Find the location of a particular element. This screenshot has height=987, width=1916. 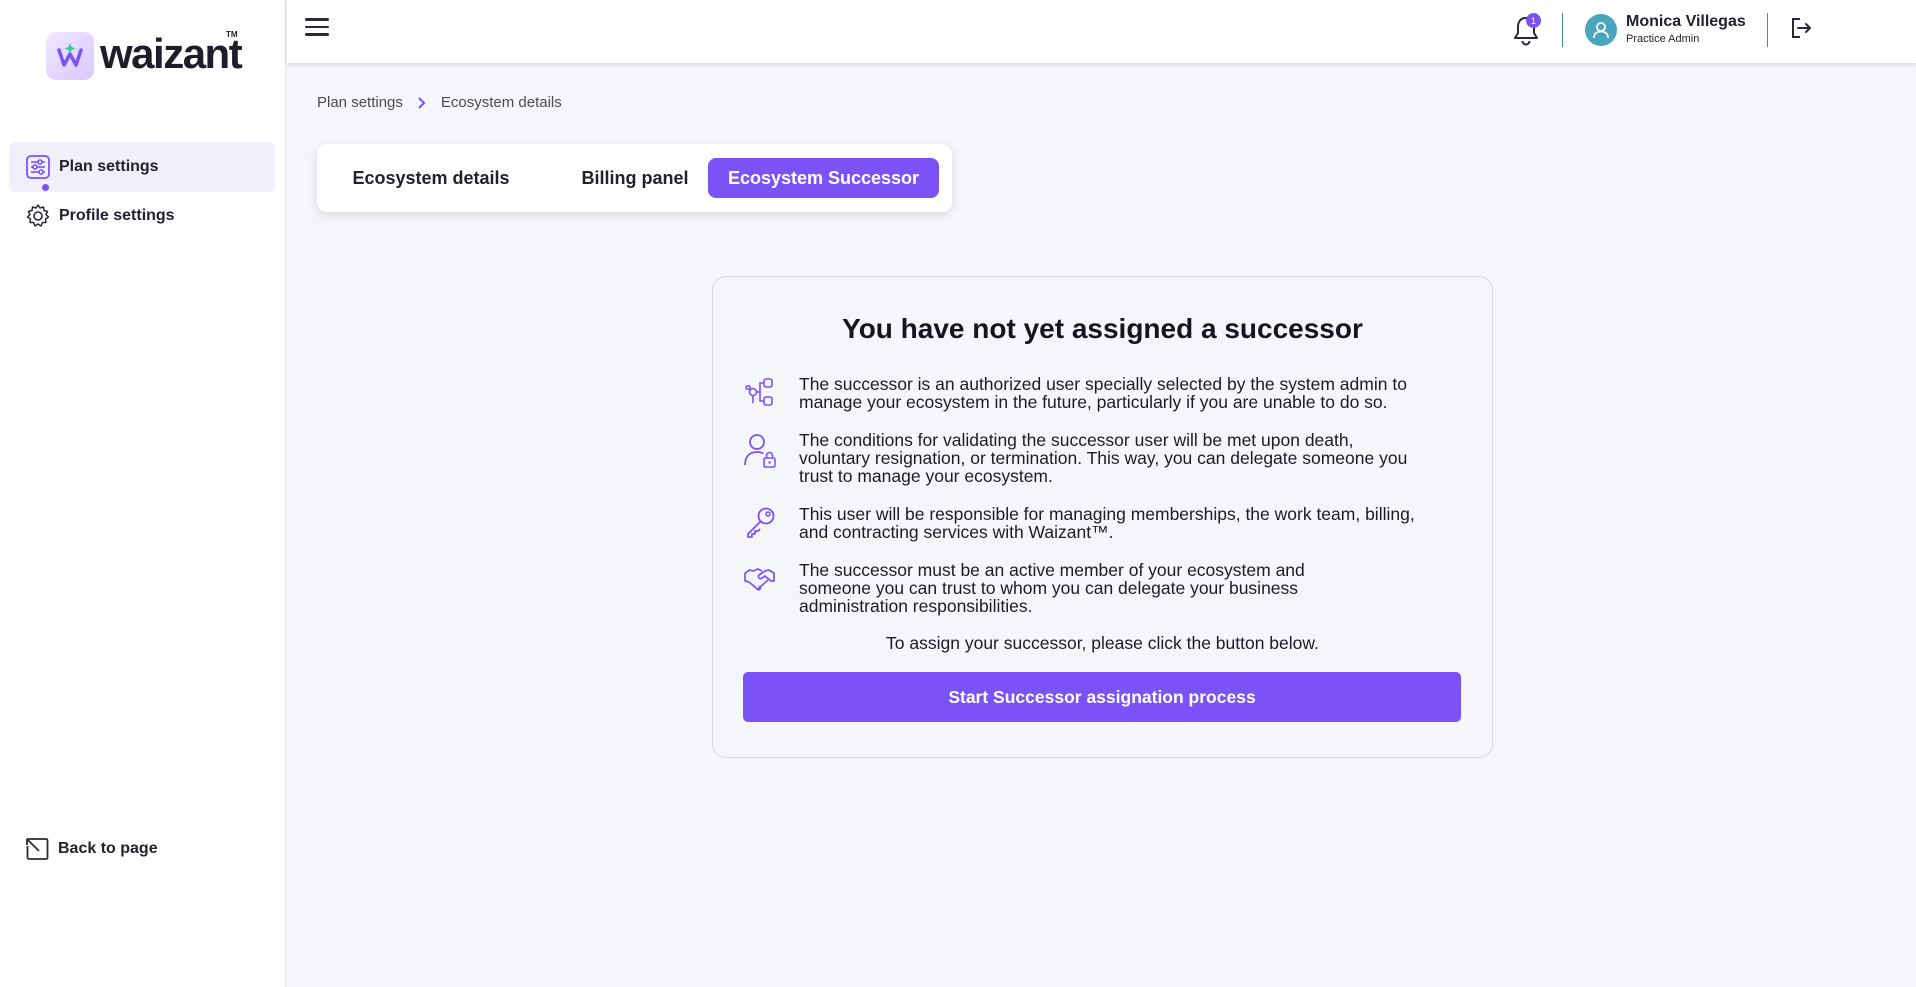

waizant-logo: waizant is located at coordinates (144, 55).